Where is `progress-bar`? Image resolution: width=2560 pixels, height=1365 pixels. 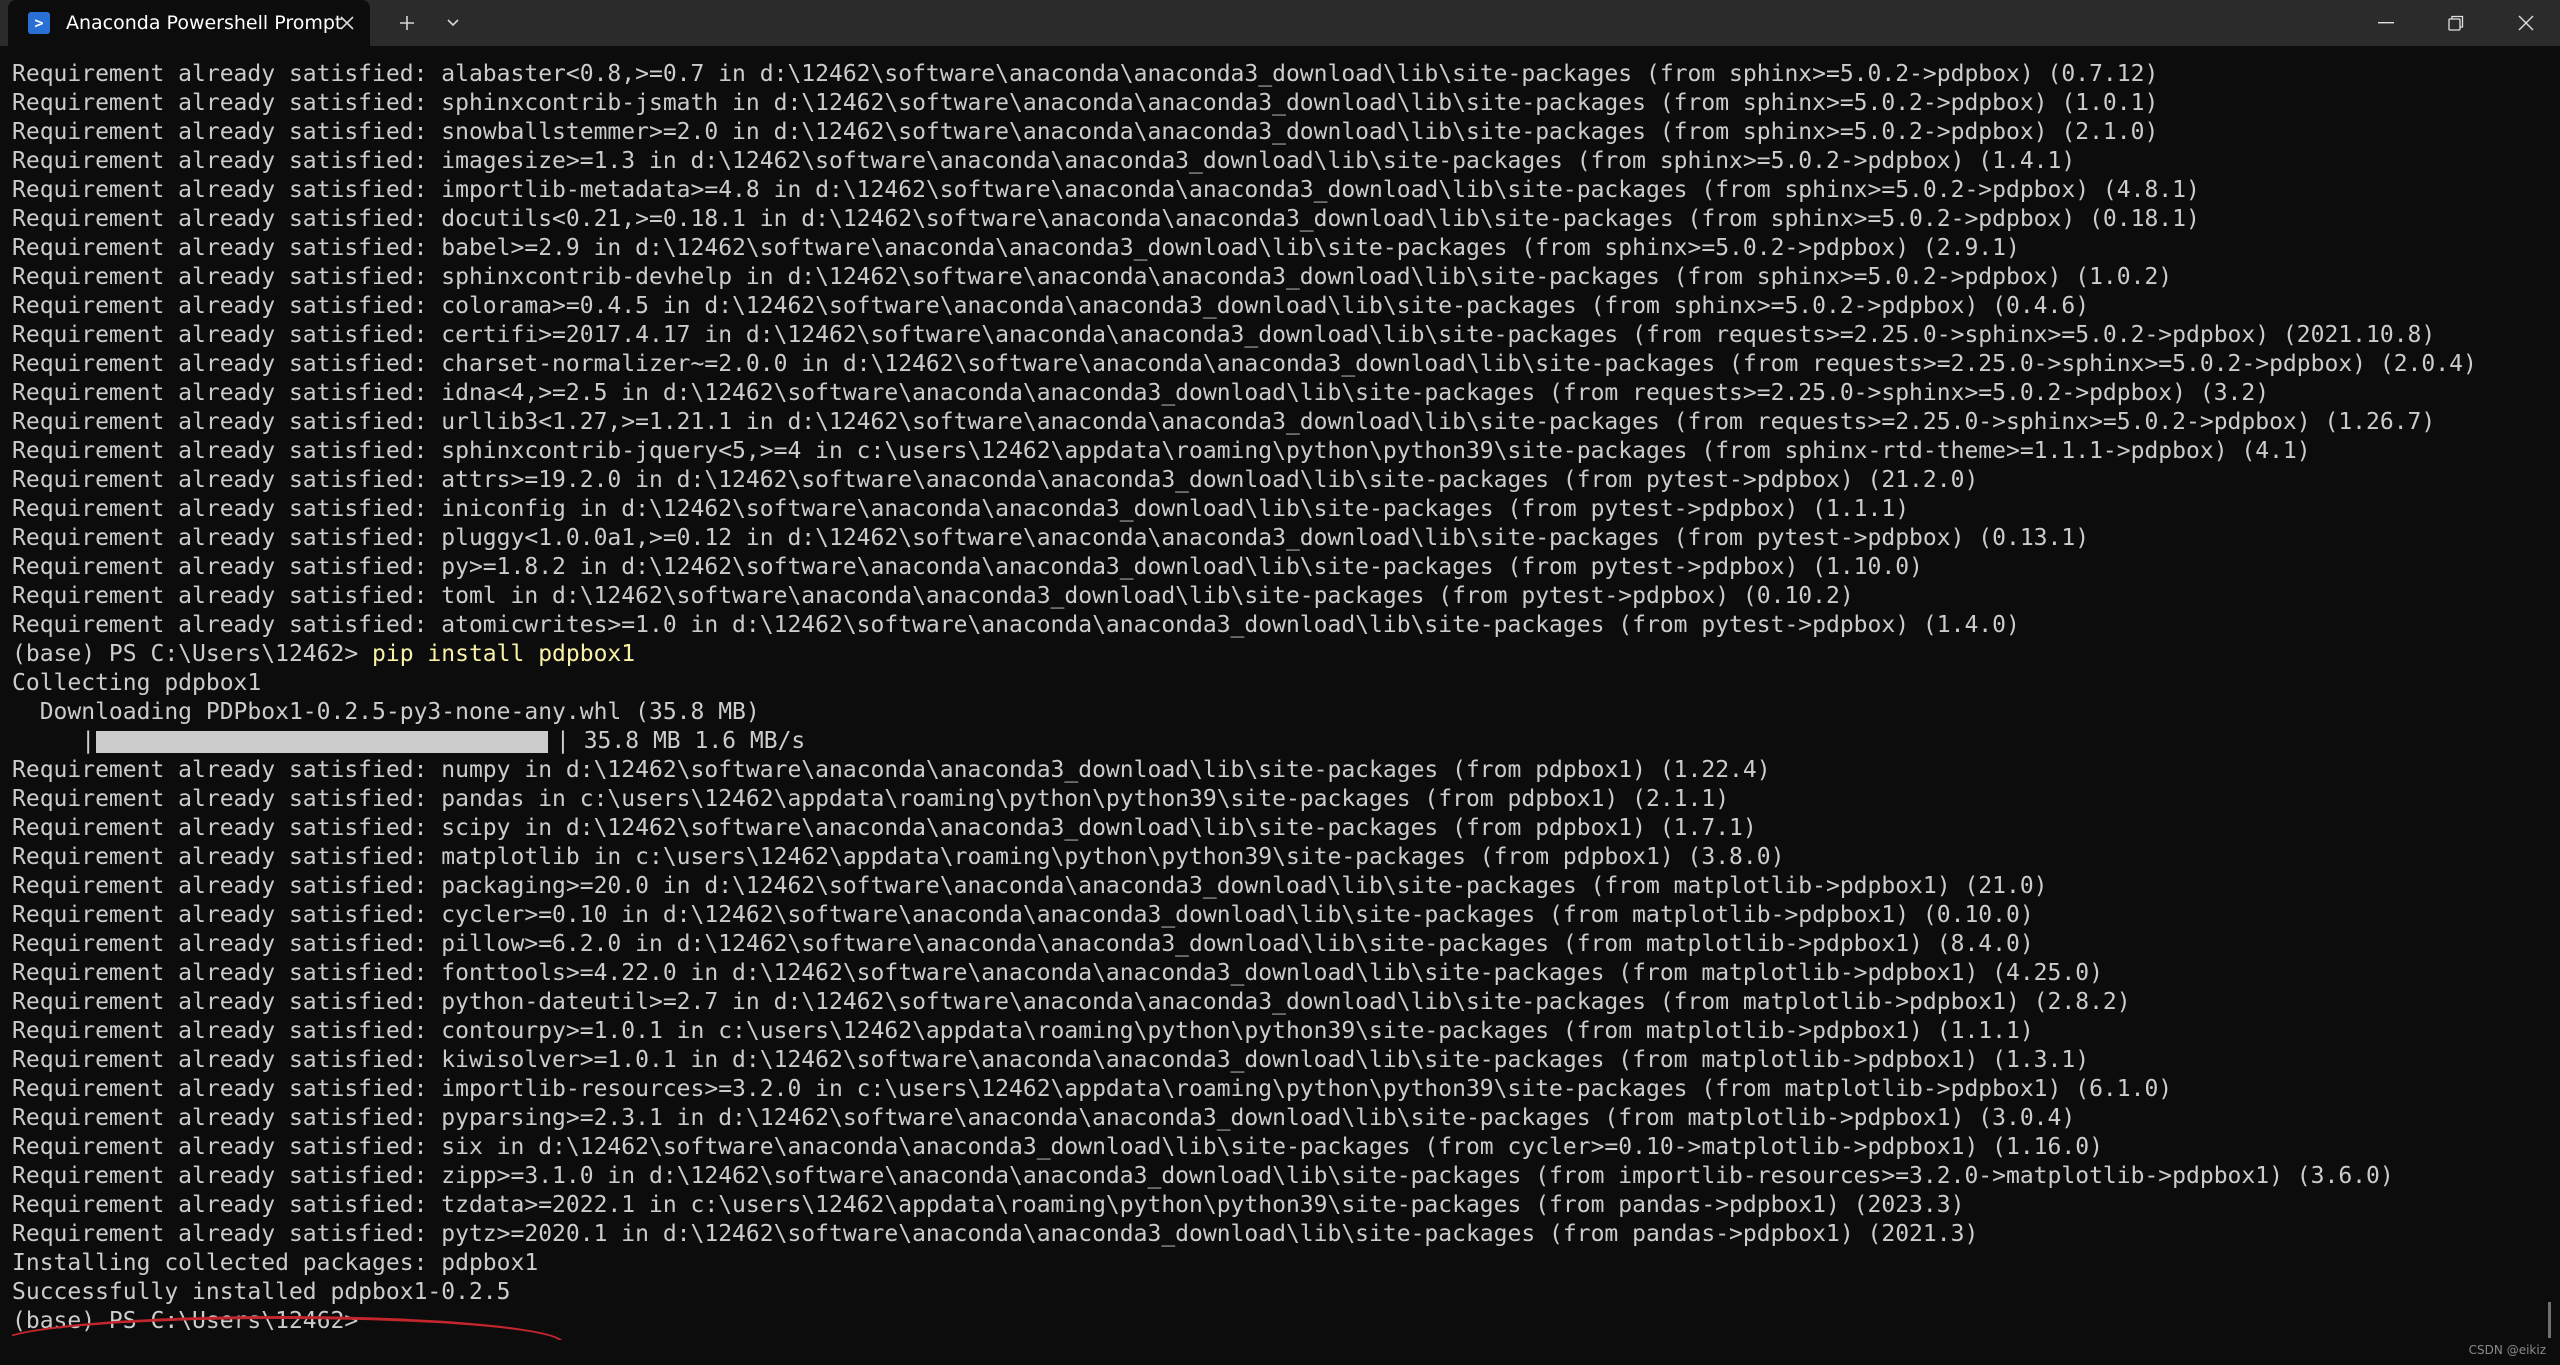 progress-bar is located at coordinates (322, 742).